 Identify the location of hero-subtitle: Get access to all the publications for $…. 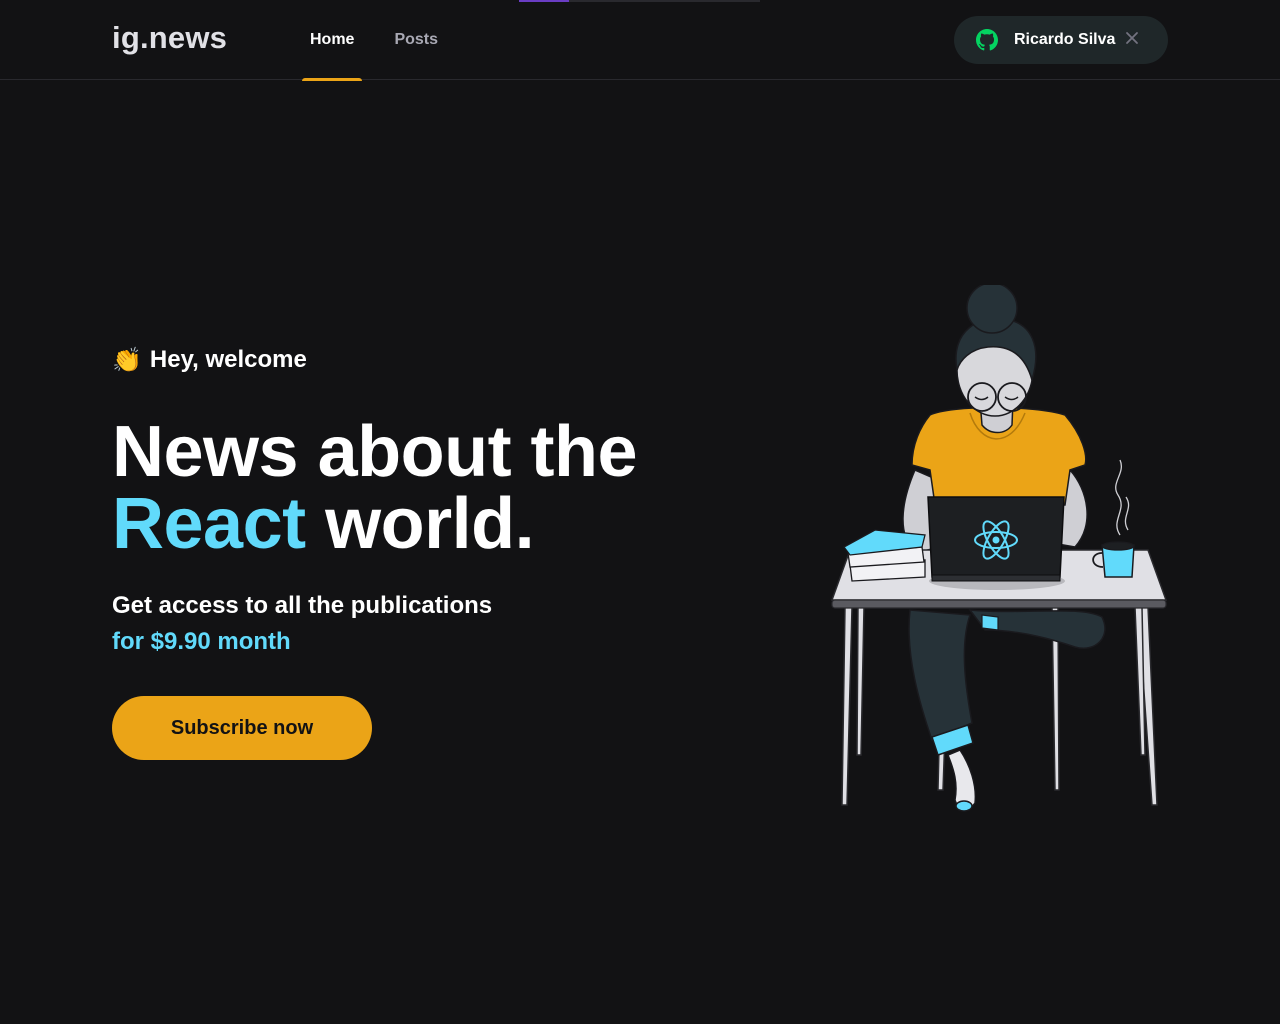
(422, 624).